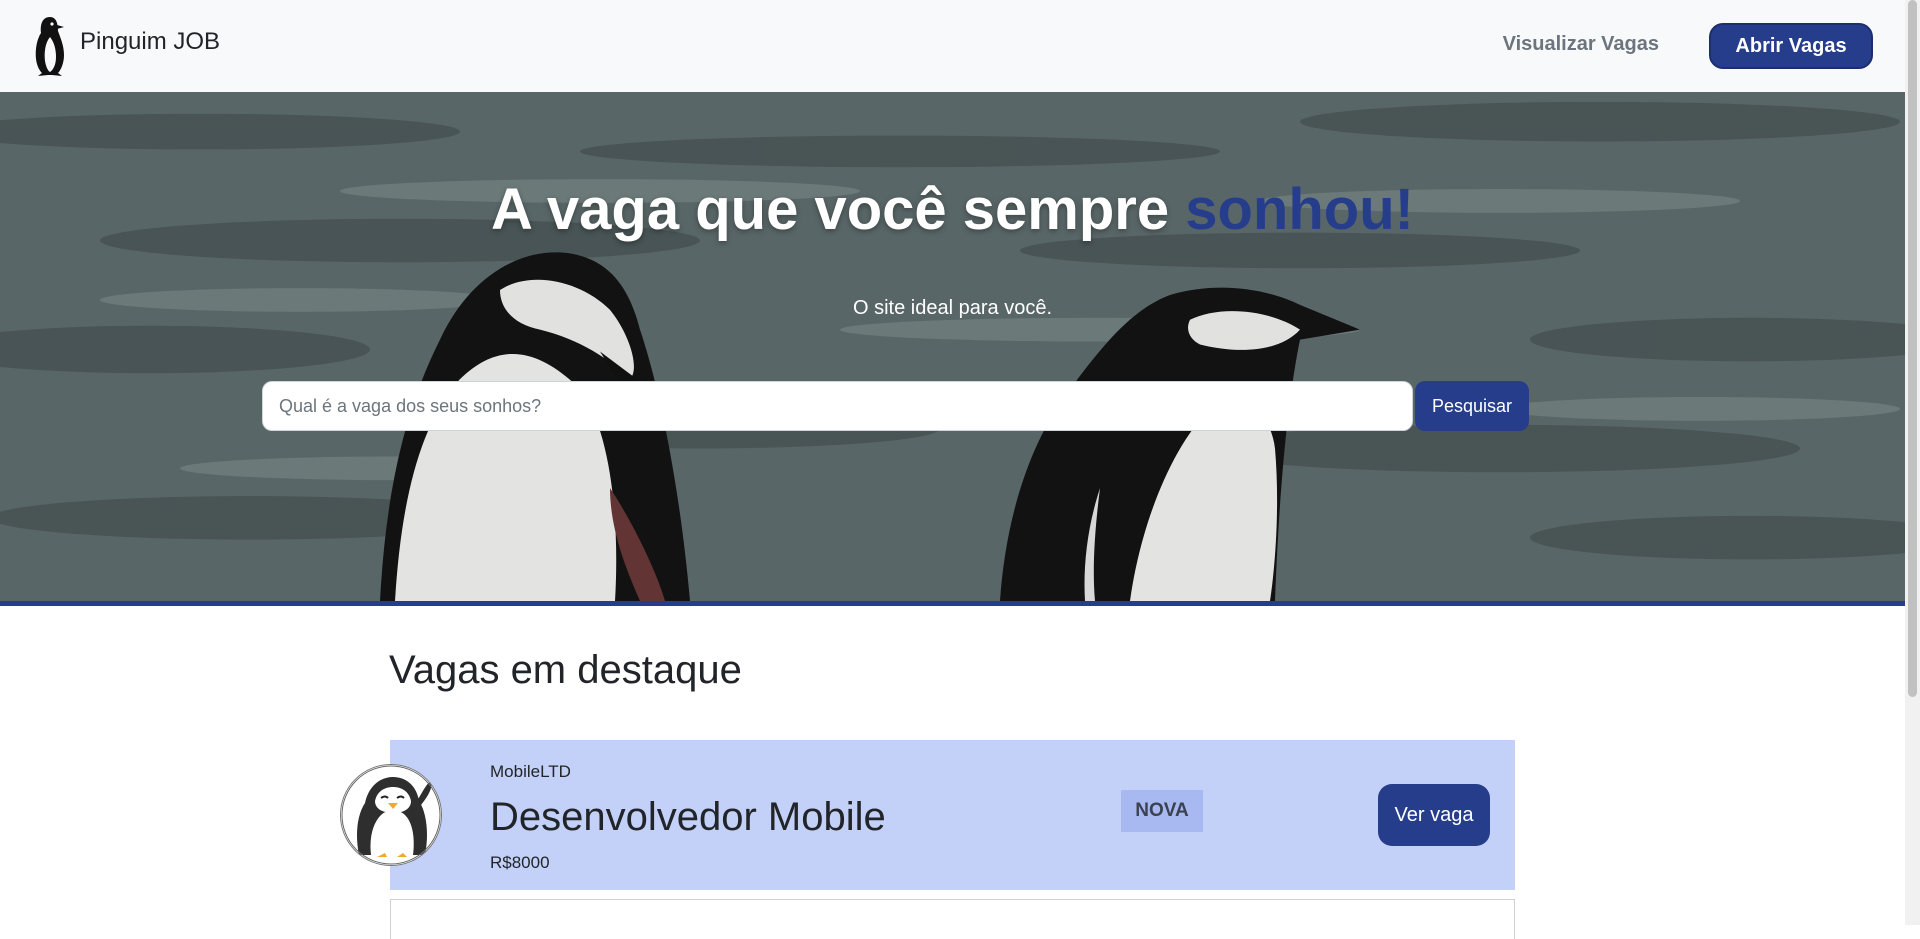  What do you see at coordinates (1581, 44) in the screenshot?
I see `view-jobs-link: Visualizar Vagas` at bounding box center [1581, 44].